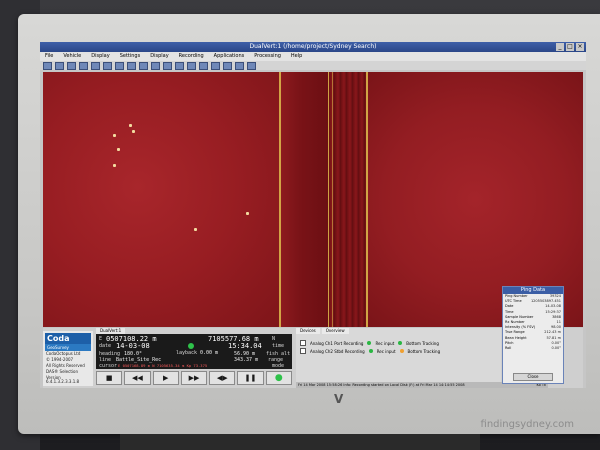  What do you see at coordinates (278, 366) in the screenshot?
I see `mode-label: mode` at bounding box center [278, 366].